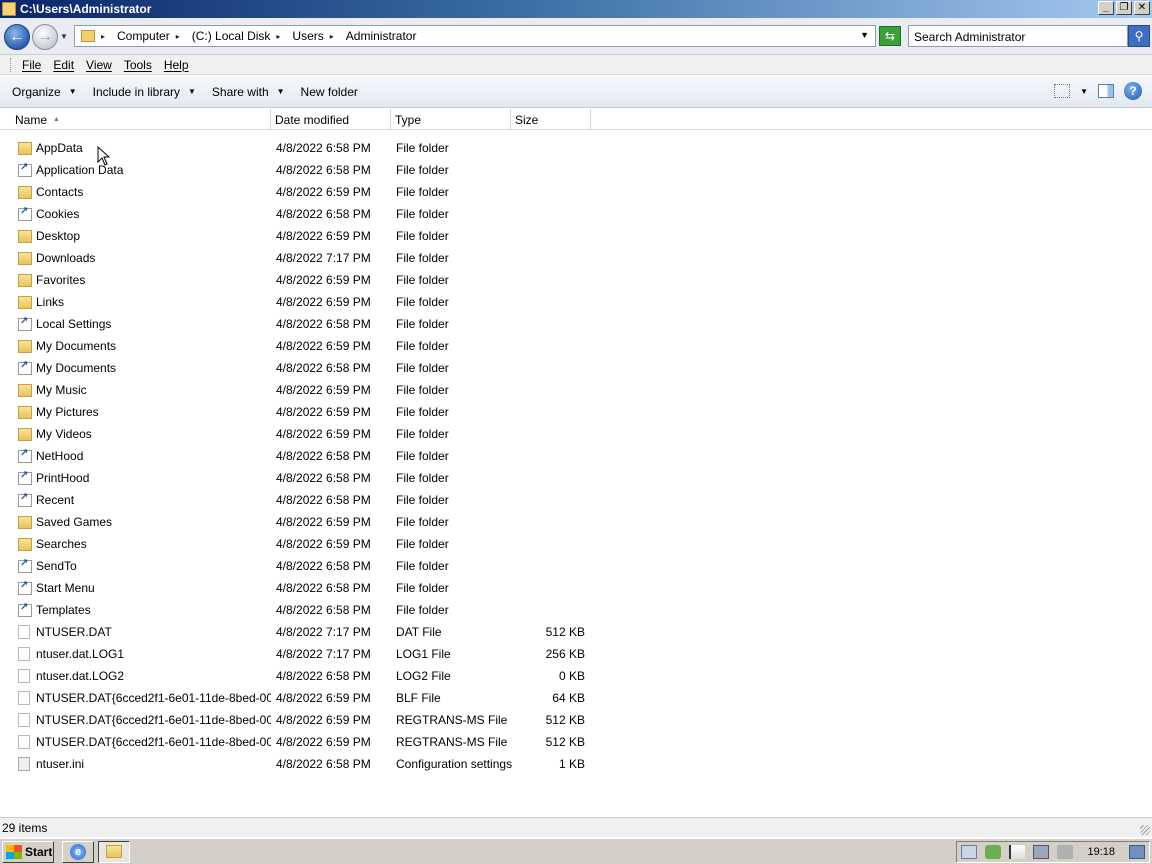  What do you see at coordinates (1062, 91) in the screenshot?
I see `change-view-icon` at bounding box center [1062, 91].